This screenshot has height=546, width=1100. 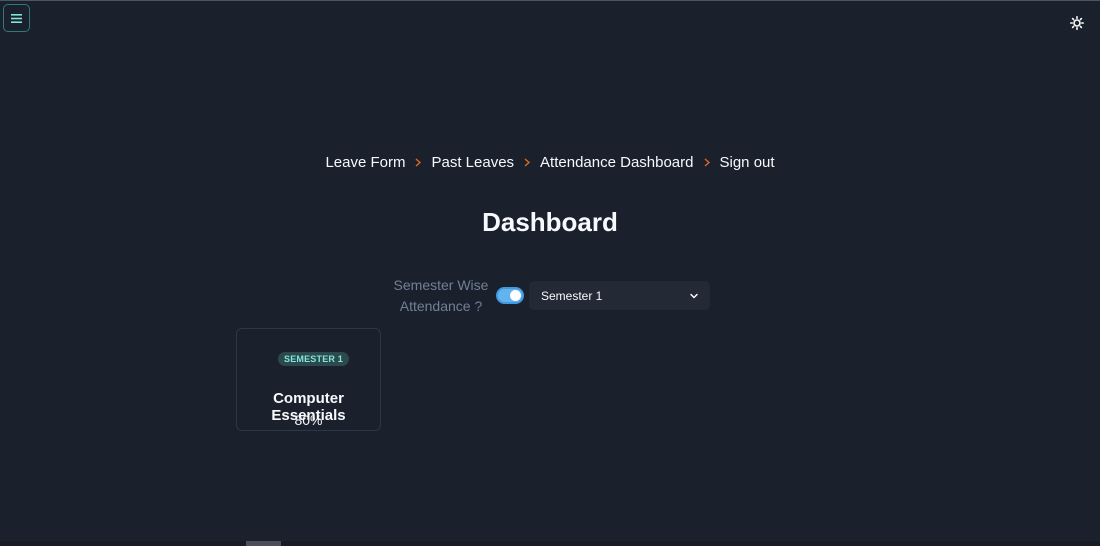 I want to click on toggle-knob, so click(x=515, y=295).